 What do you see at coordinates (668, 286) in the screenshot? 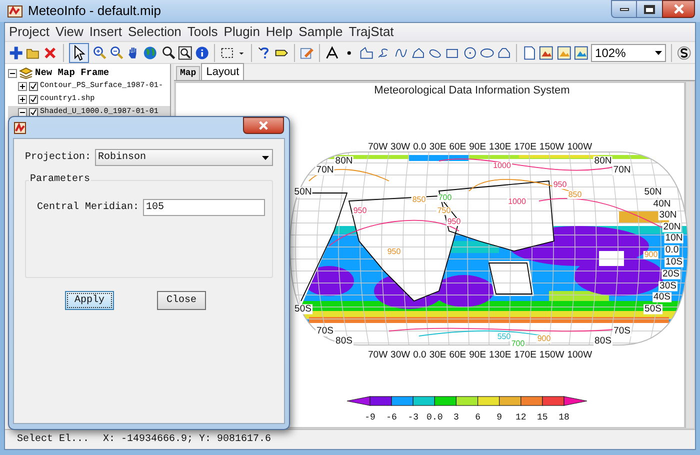
I see `latitude-label: 30S` at bounding box center [668, 286].